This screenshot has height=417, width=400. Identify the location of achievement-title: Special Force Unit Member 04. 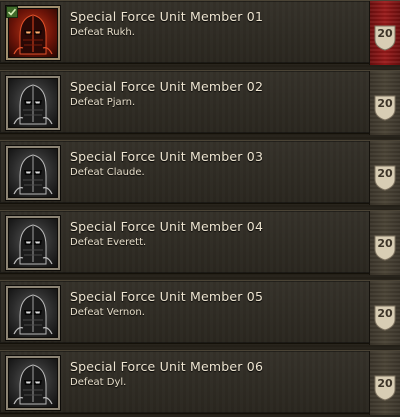
(167, 226).